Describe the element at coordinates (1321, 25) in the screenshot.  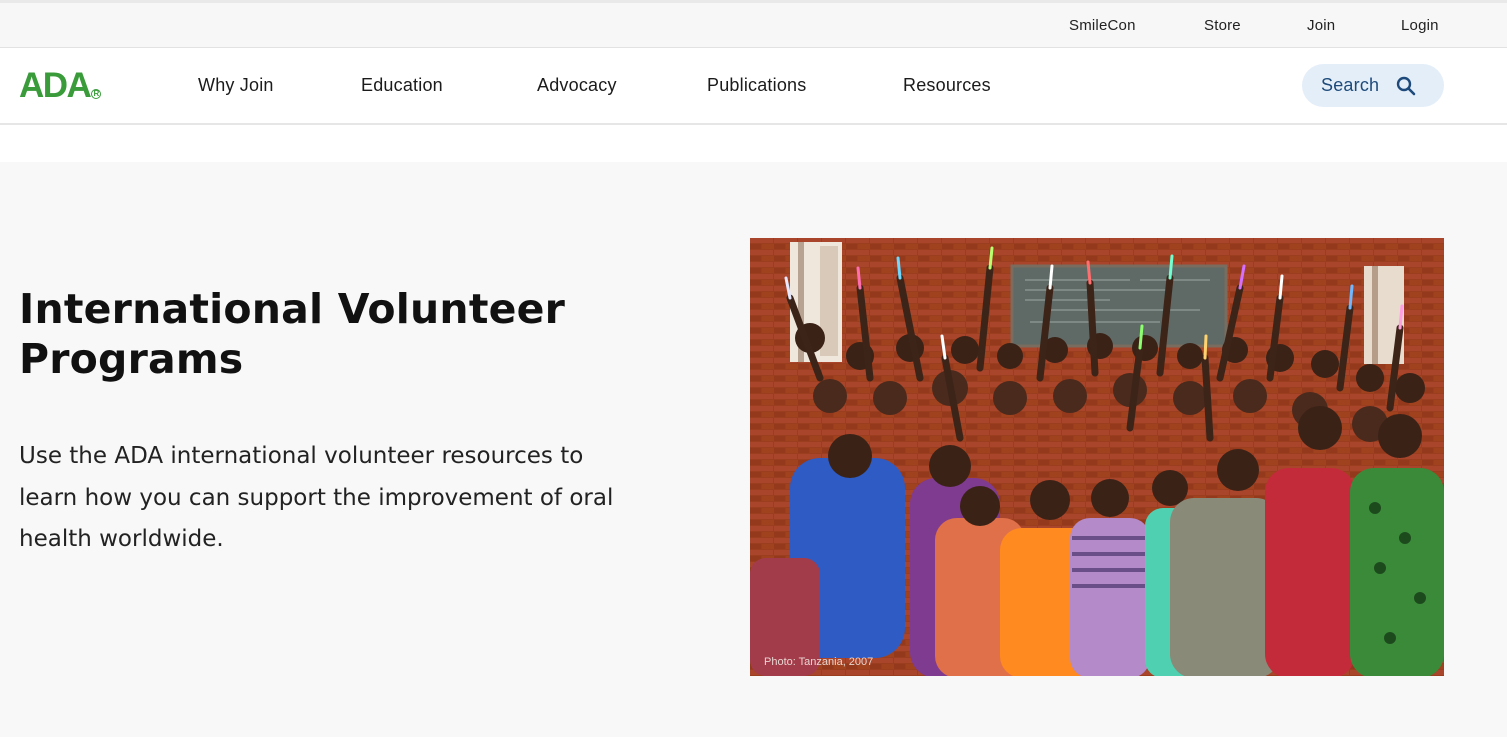
I see `utility-link-join: Join` at that location.